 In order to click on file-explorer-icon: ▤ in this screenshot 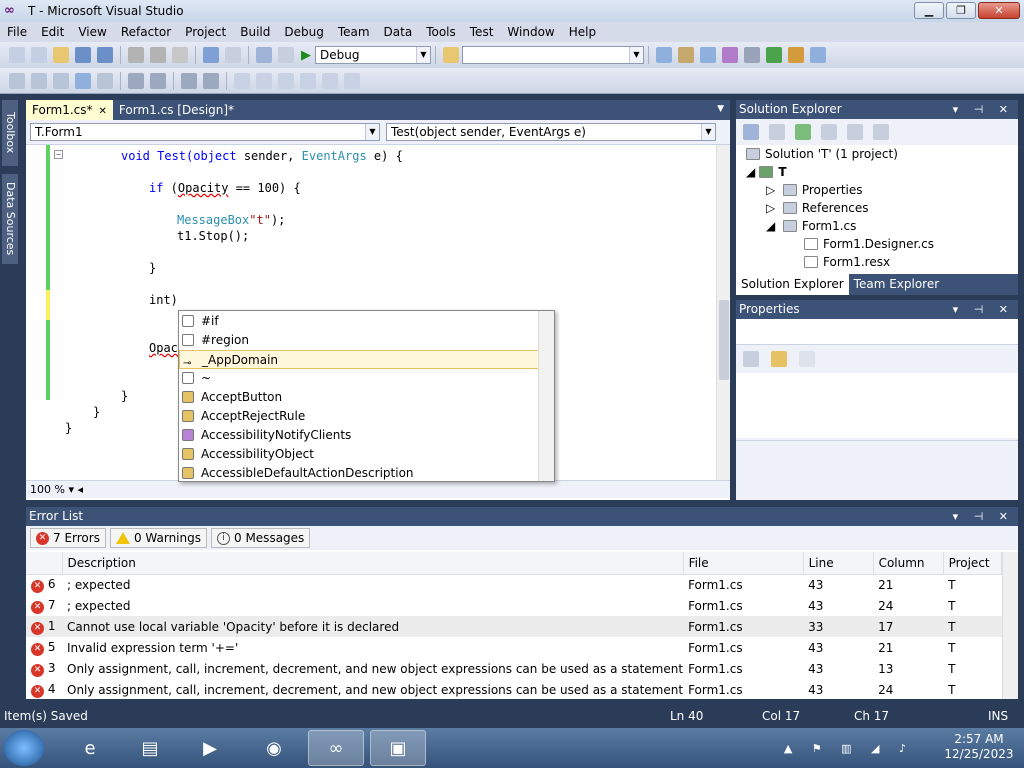, I will do `click(150, 748)`.